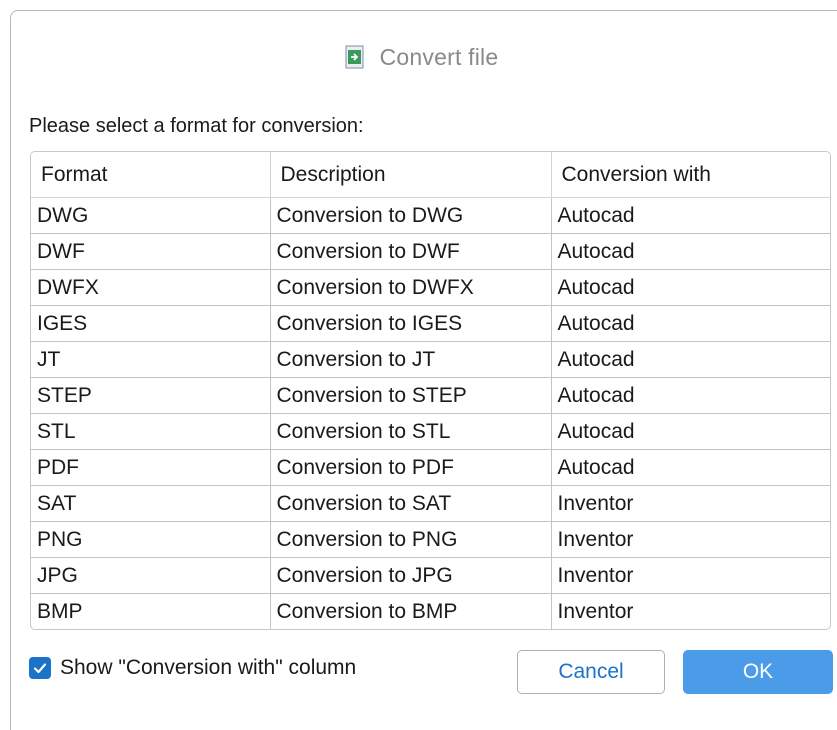 The image size is (837, 730). What do you see at coordinates (411, 287) in the screenshot?
I see `description-cell: Conversion to DWFX` at bounding box center [411, 287].